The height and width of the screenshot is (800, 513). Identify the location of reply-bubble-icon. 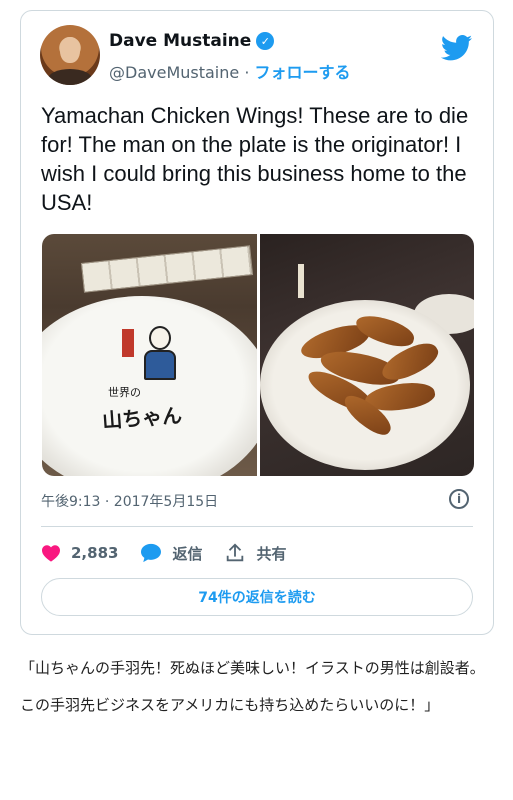
(151, 553).